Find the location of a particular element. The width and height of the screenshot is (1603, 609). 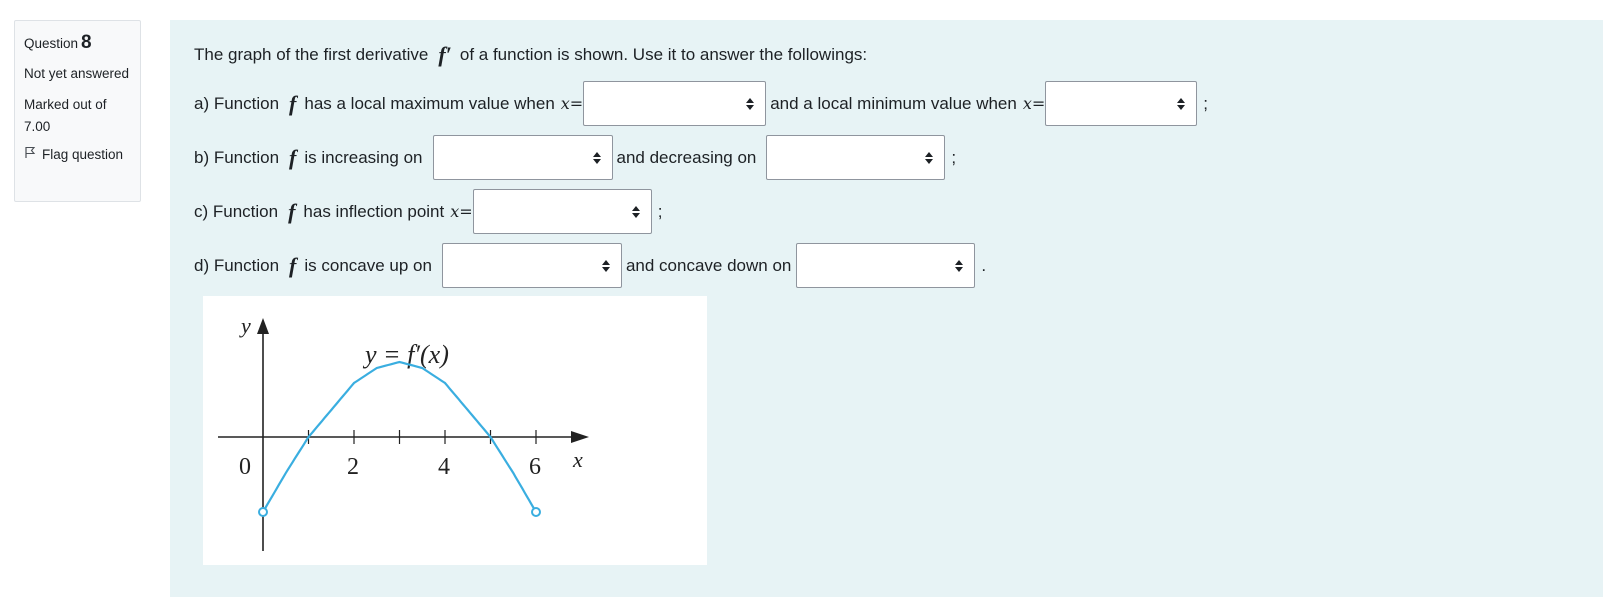

part-c: c) Function f has inflection point x= ; is located at coordinates (428, 211).